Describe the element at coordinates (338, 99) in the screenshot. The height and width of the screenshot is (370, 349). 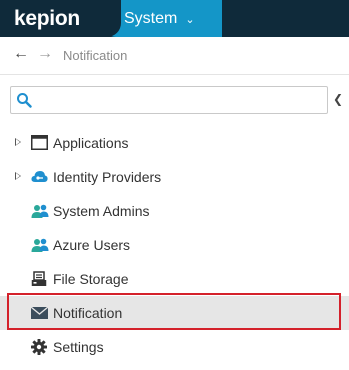
I see `collapse-panel-icon: ❮` at that location.